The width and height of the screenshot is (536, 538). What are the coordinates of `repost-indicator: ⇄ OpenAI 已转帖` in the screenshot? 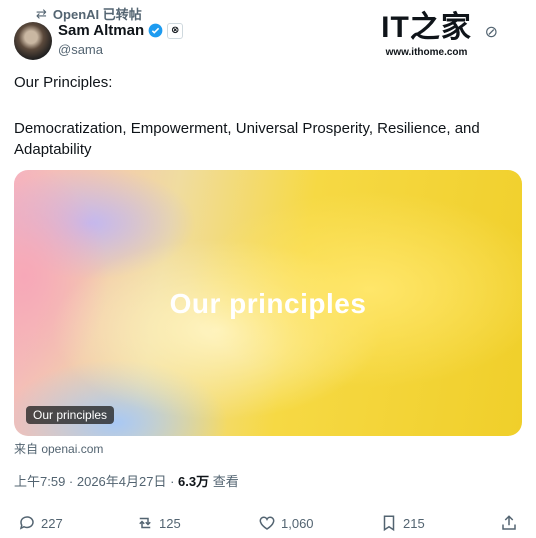 It's located at (89, 13).